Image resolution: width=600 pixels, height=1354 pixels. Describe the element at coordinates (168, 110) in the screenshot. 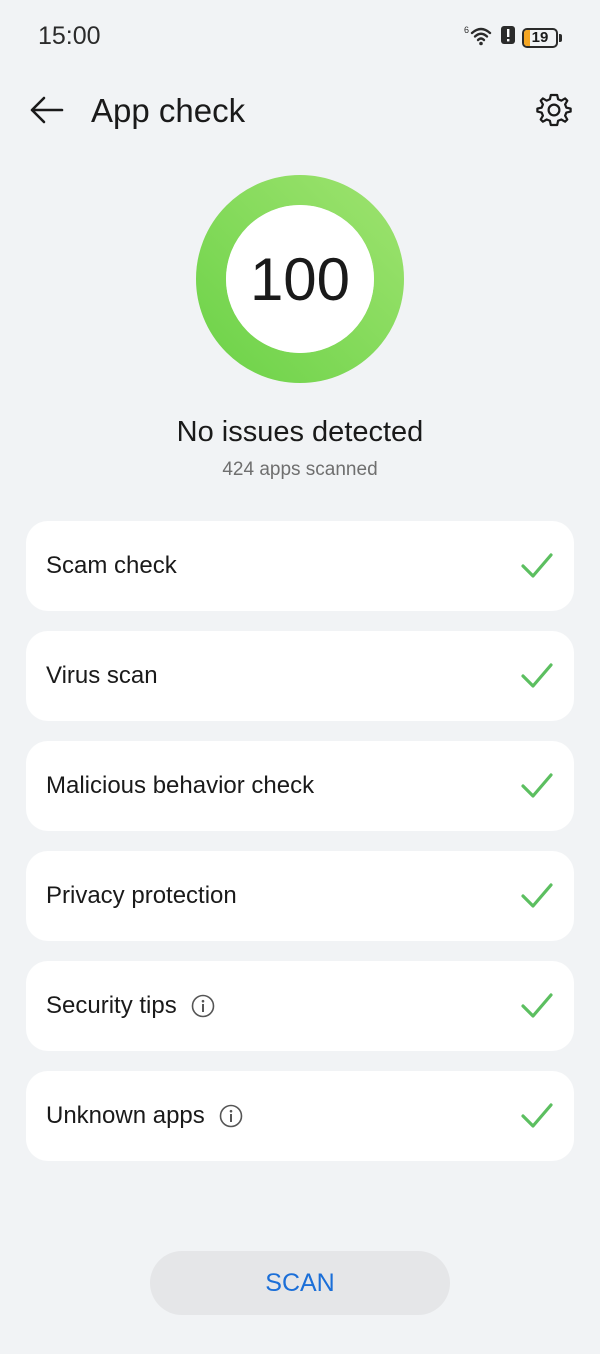

I see `page-title: App check` at that location.